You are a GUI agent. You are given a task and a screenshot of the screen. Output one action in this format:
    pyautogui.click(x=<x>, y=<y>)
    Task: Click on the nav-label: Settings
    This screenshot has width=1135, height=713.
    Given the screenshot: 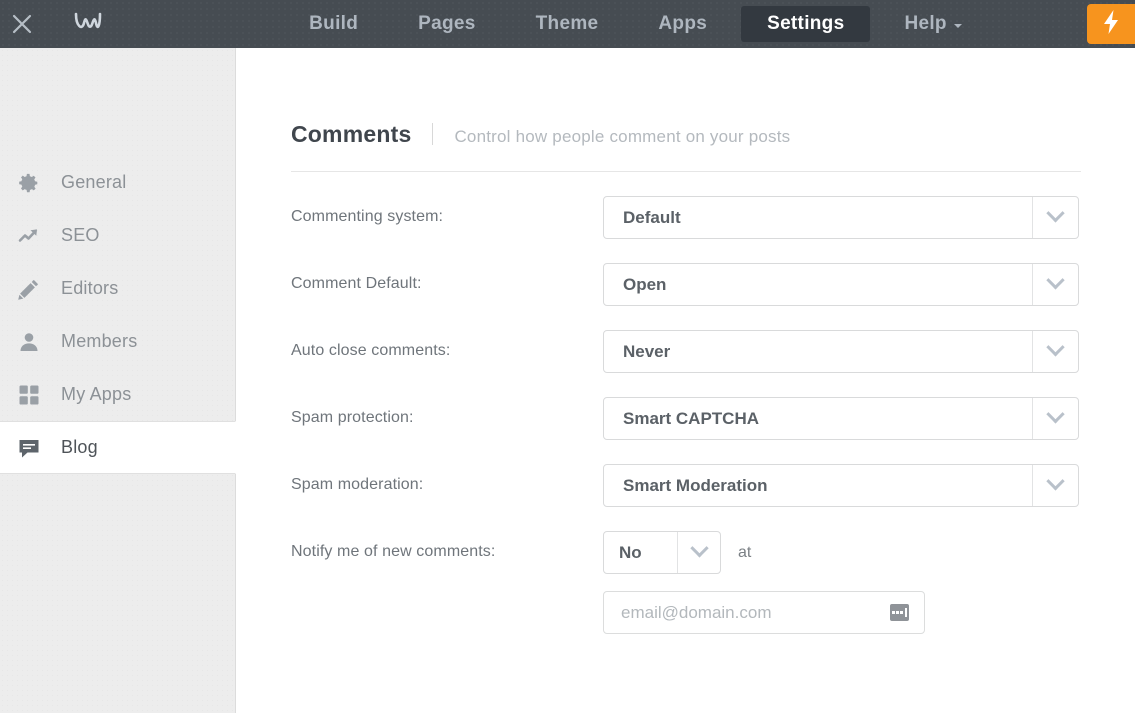 What is the action you would take?
    pyautogui.click(x=806, y=23)
    